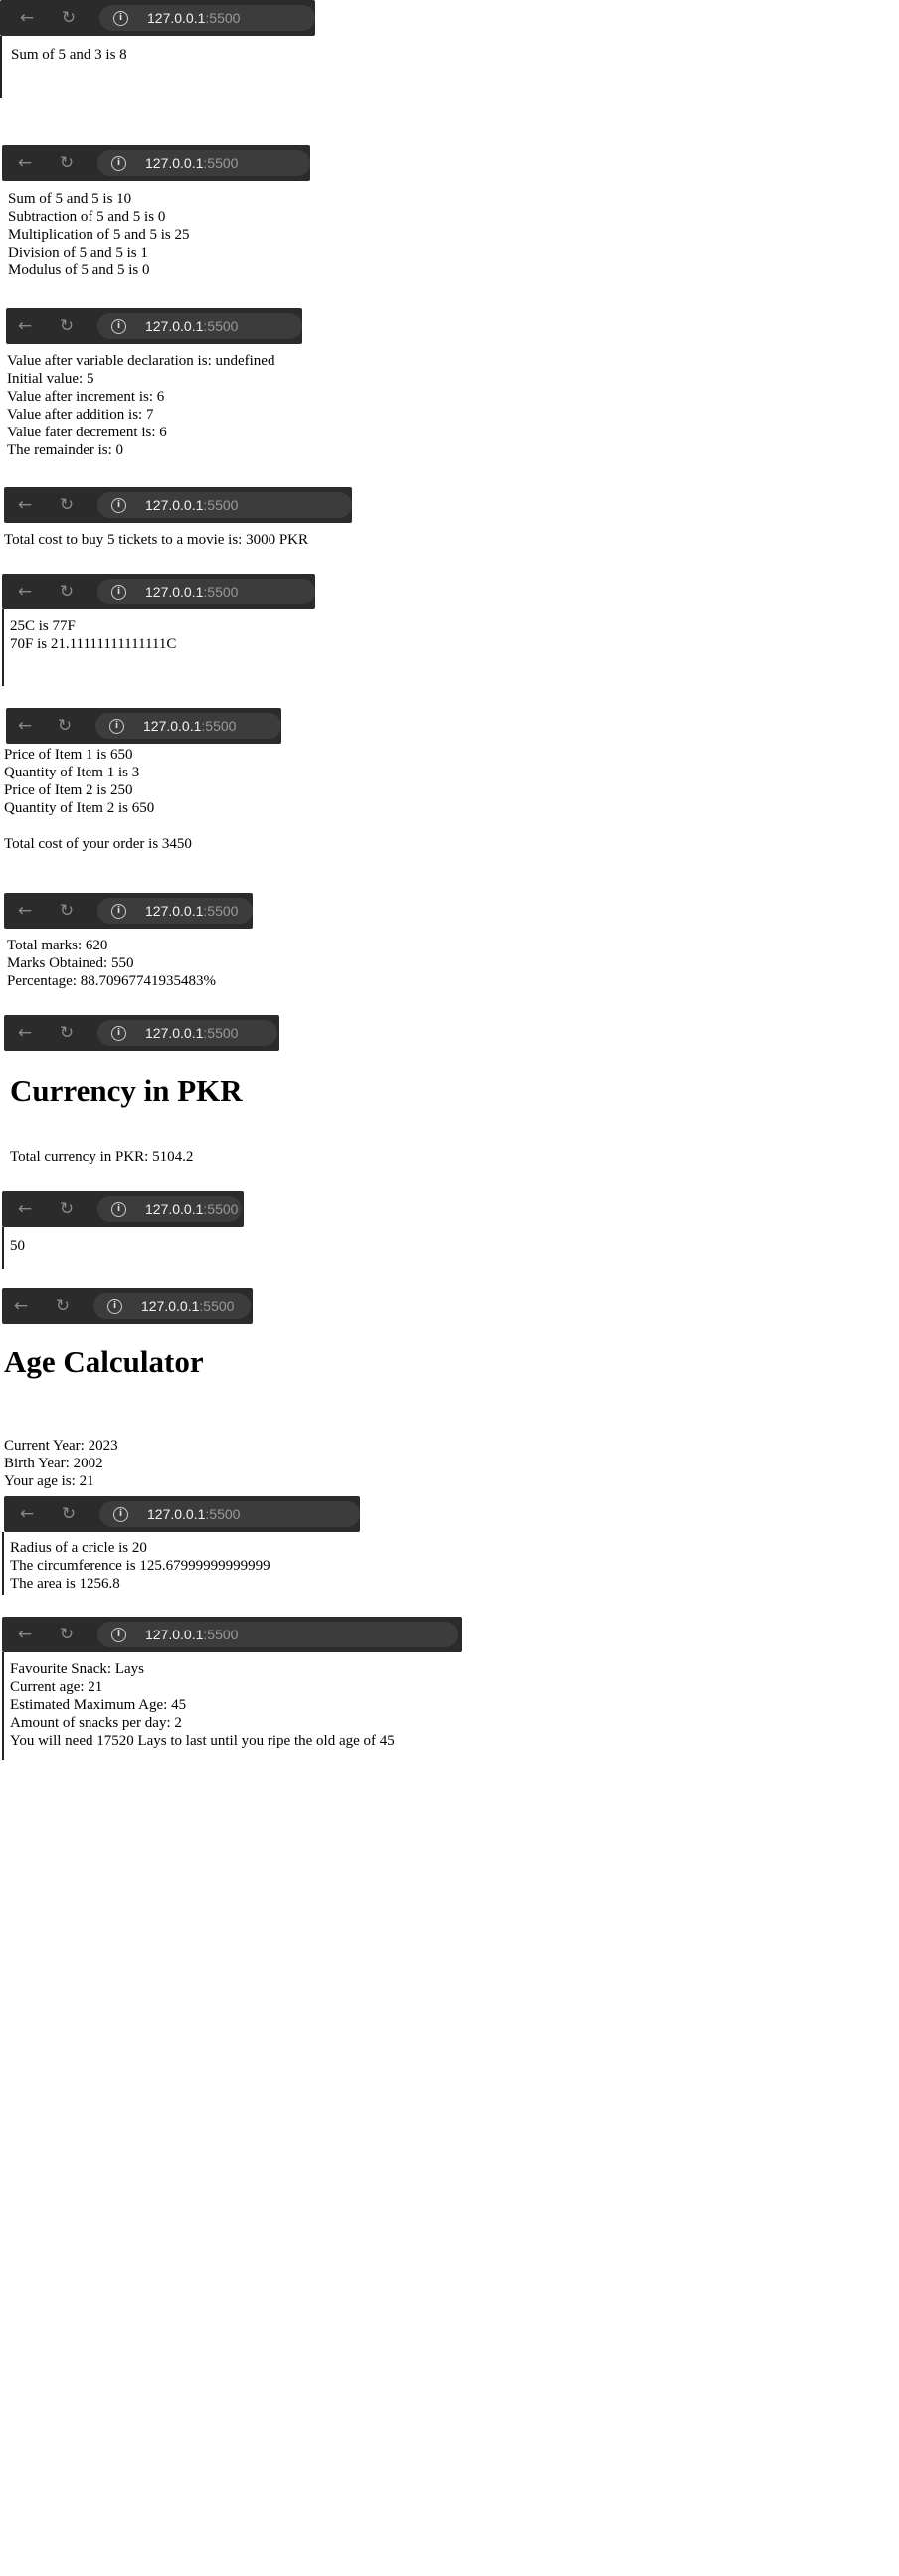 The image size is (899, 2576). Describe the element at coordinates (65, 1584) in the screenshot. I see `output-line: The area is 1256.8` at that location.